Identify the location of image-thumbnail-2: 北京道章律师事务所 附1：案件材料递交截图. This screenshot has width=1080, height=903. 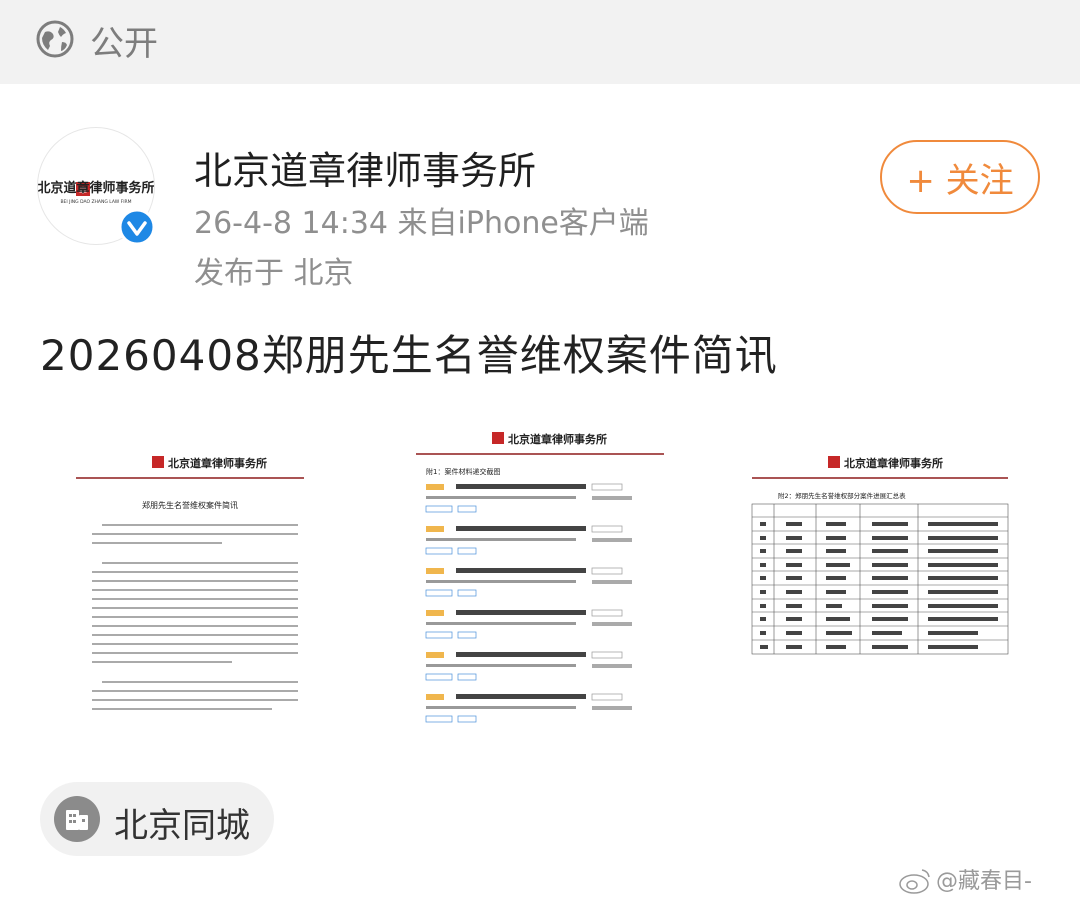
(540, 588).